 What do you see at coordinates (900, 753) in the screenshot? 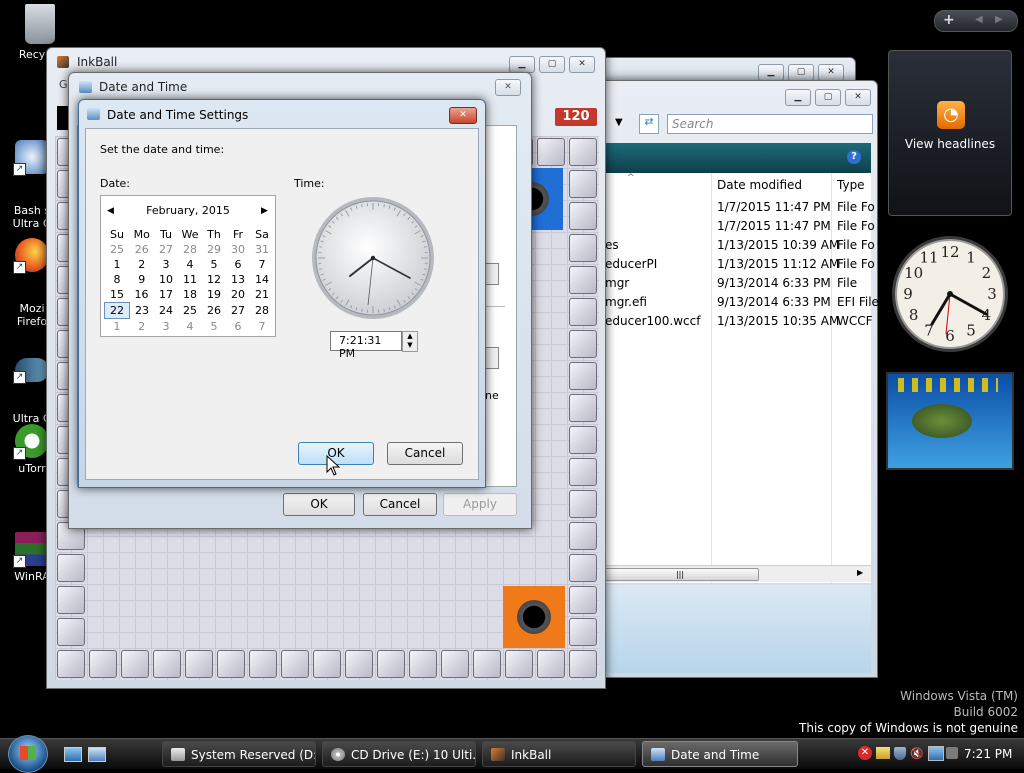
I see `windows-defender-icon` at bounding box center [900, 753].